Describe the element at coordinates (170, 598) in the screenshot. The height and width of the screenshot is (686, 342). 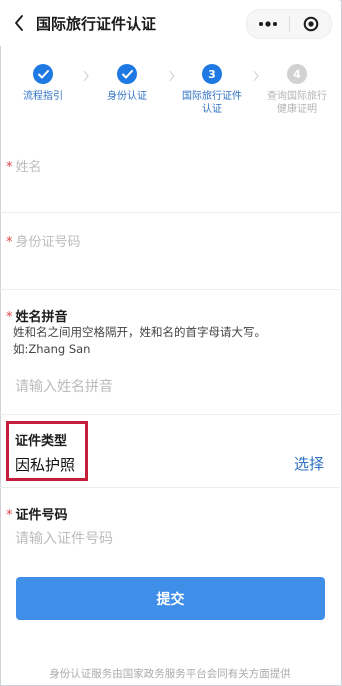
I see `submit-button: 提交` at that location.